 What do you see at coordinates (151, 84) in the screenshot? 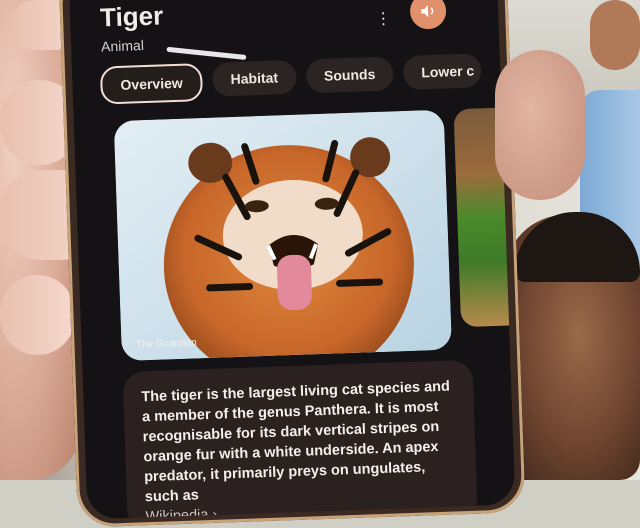
I see `tab-overview: Overview` at bounding box center [151, 84].